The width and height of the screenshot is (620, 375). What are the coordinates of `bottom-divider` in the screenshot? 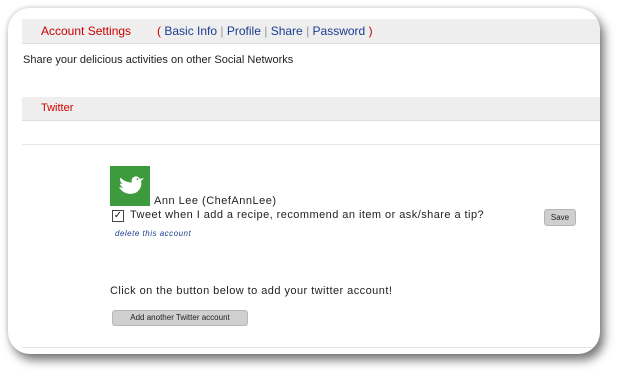 It's located at (311, 347).